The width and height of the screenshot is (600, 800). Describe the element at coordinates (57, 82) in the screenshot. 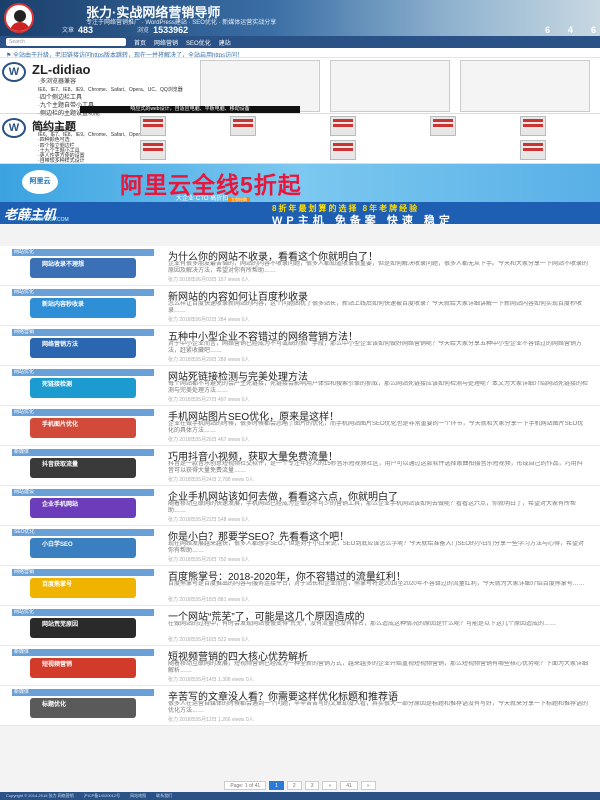

I see `feature-item: ·多浏览器兼容` at that location.